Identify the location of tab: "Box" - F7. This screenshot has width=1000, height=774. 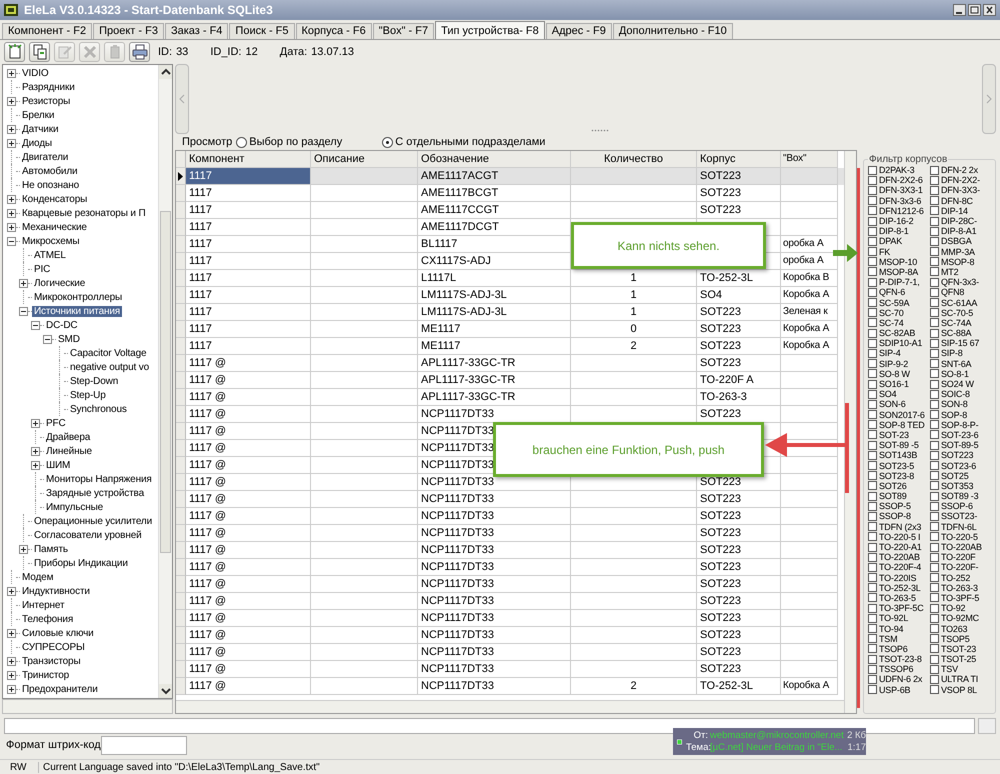
(403, 31).